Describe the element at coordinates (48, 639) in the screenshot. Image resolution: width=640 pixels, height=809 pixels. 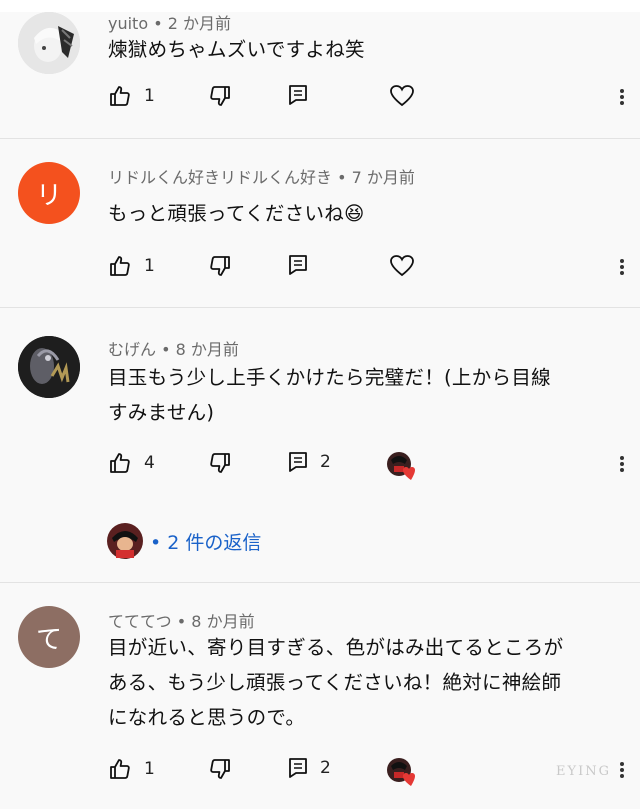
I see `avatar-letter: て` at that location.